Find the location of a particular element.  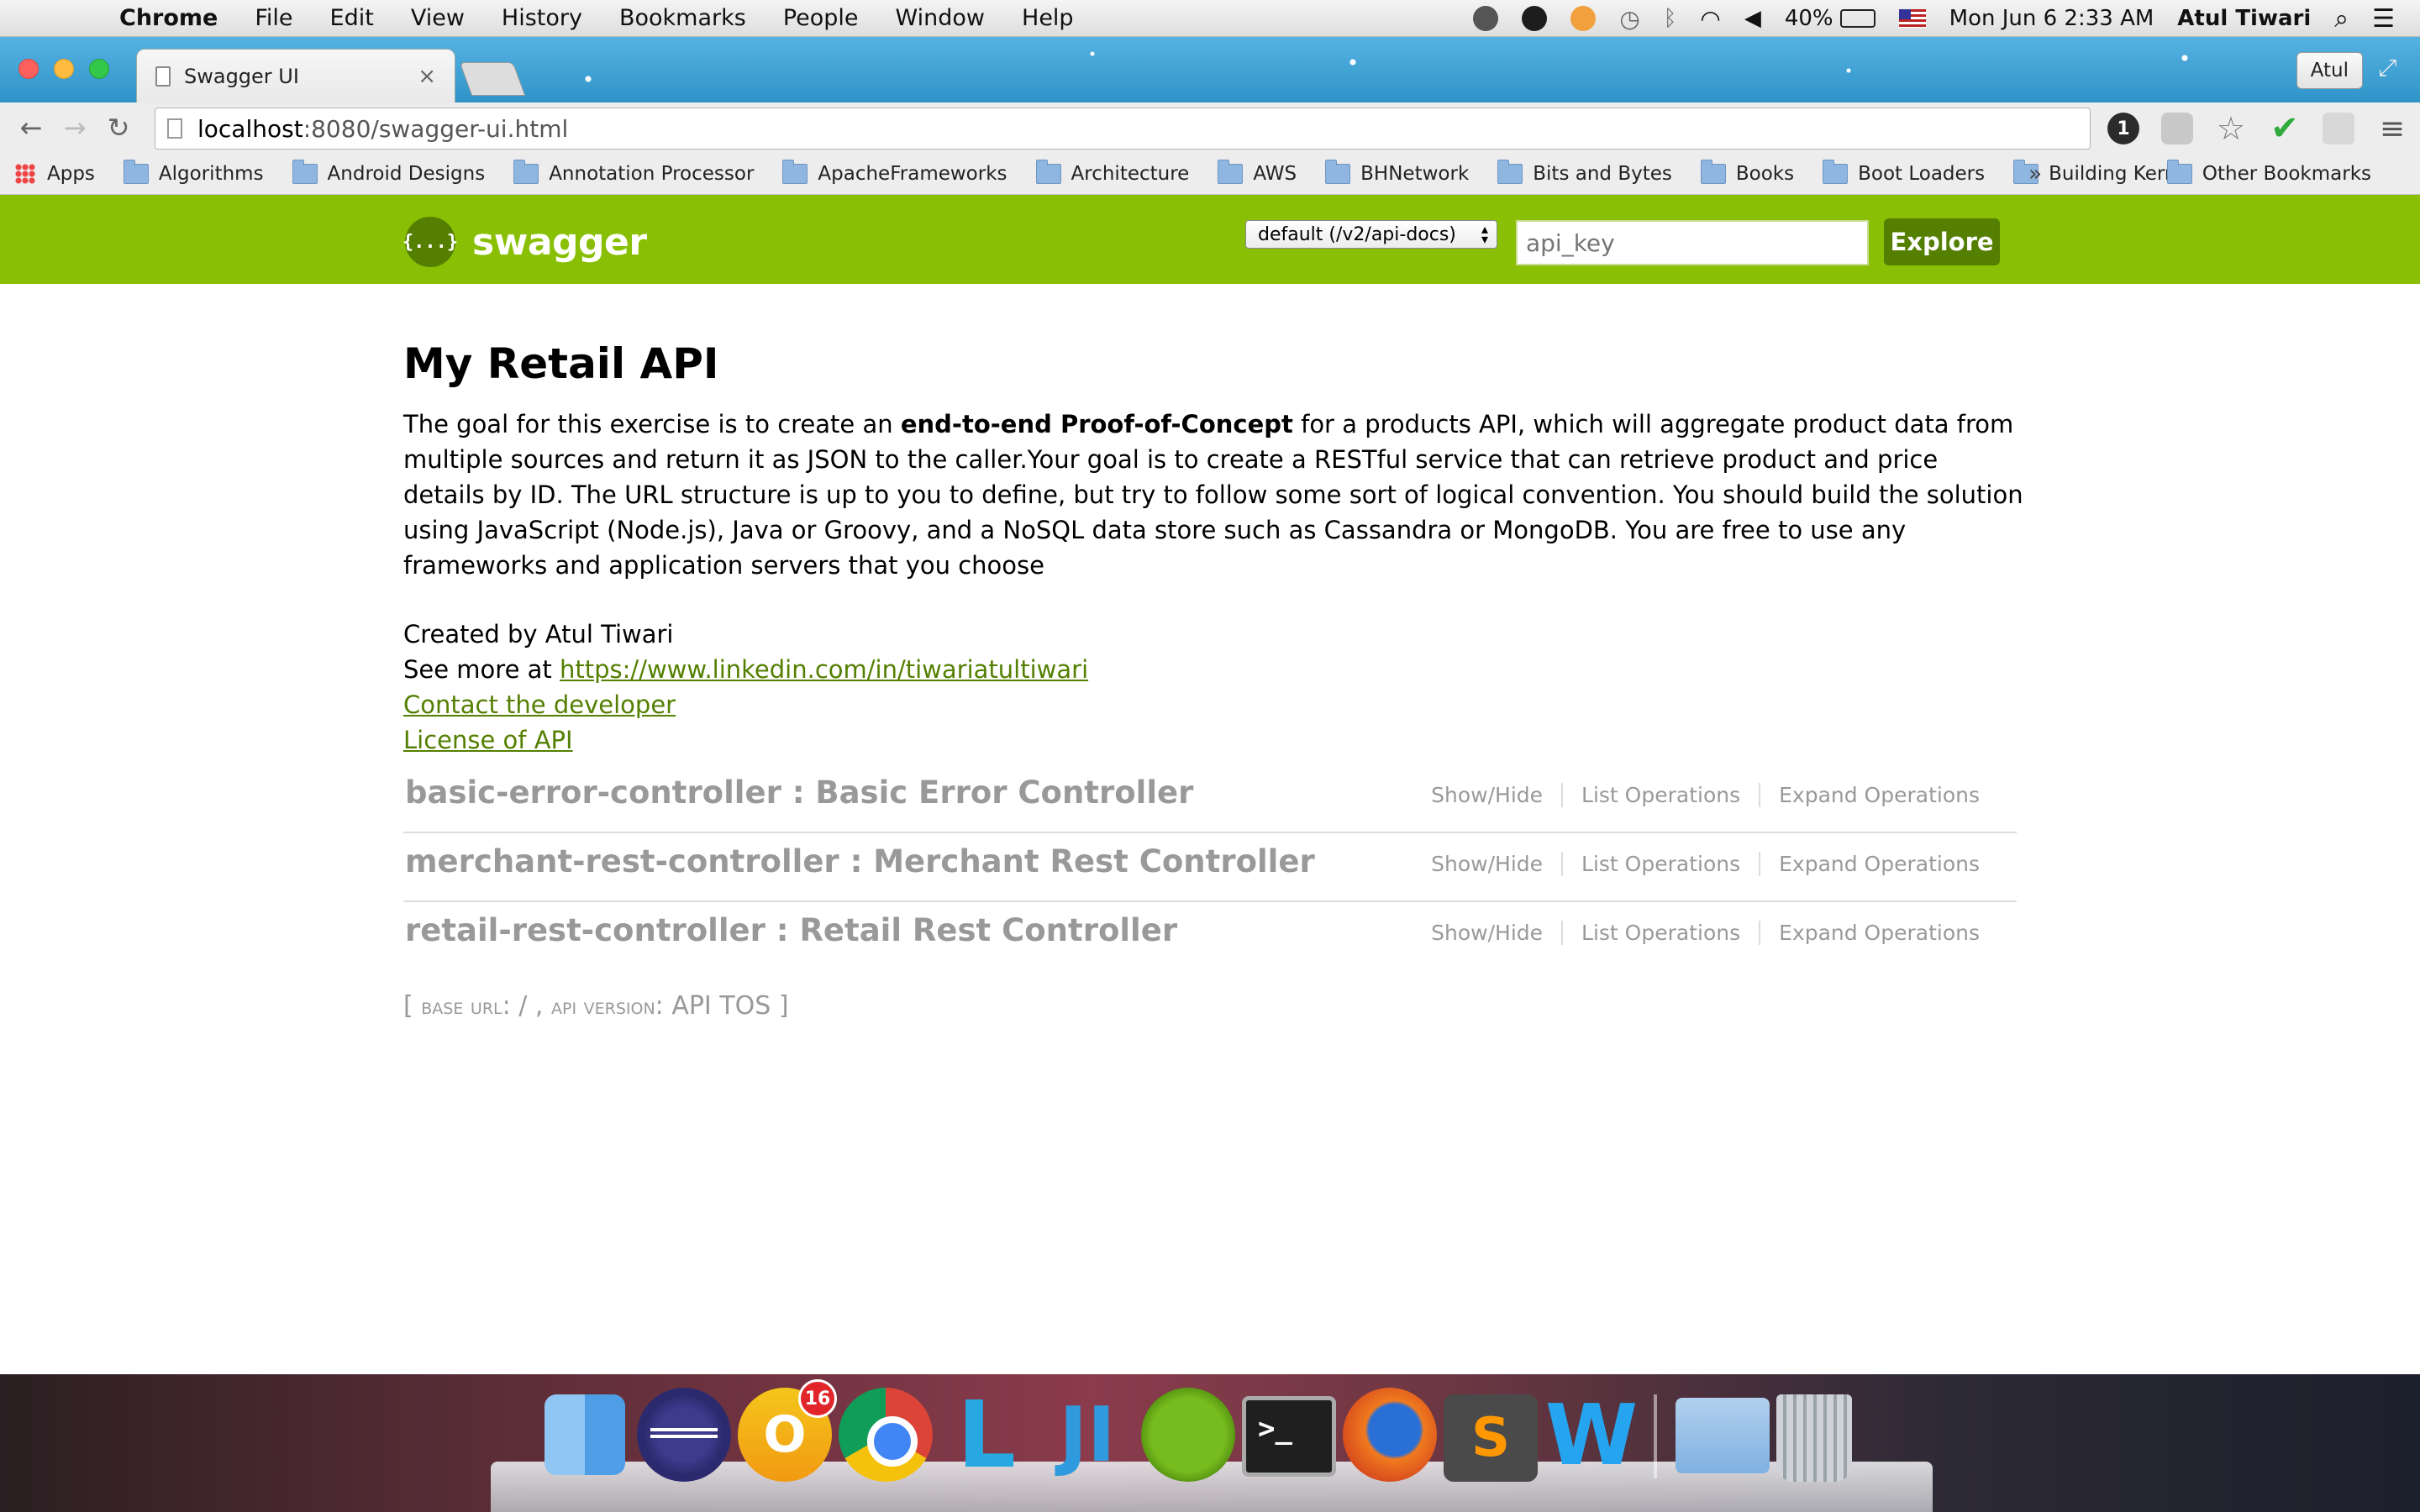

page-info-icon is located at coordinates (174, 128).